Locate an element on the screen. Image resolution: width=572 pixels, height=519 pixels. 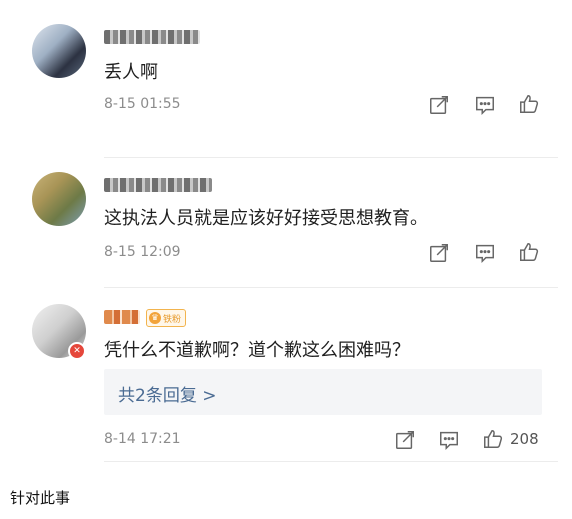
crown-icon: ♛ is located at coordinates (155, 318).